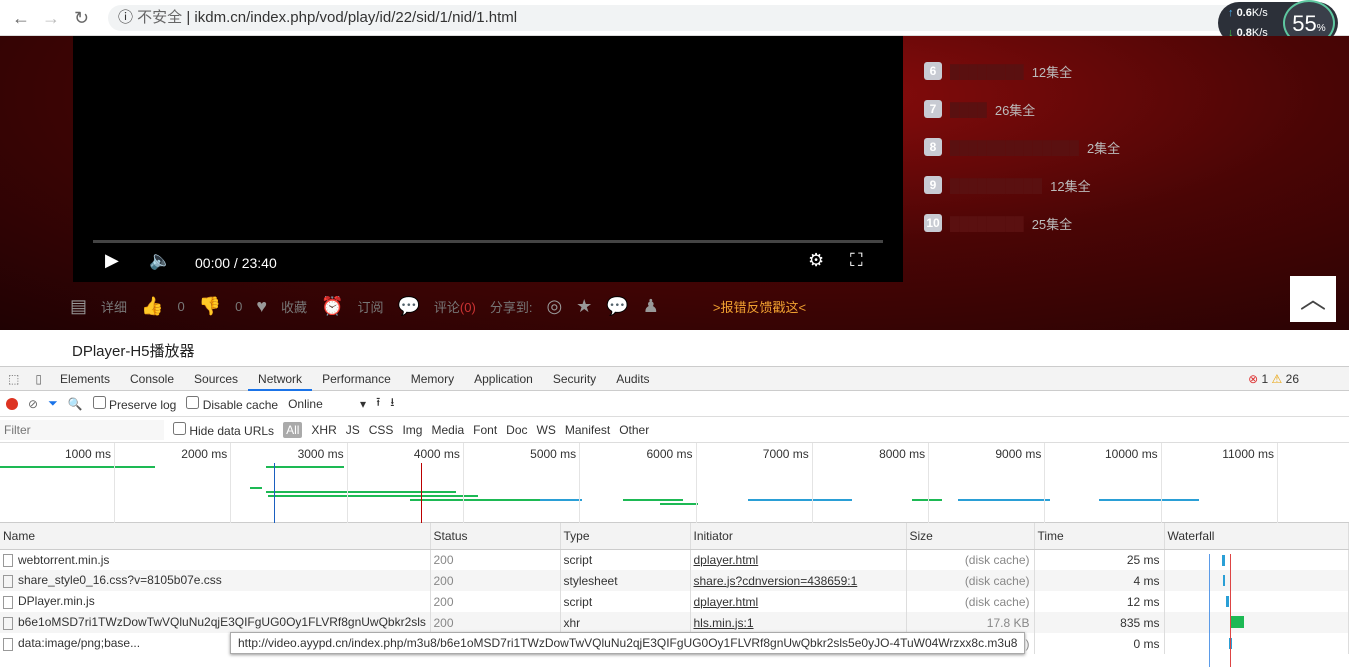 The width and height of the screenshot is (1349, 667). I want to click on tab-application: Application, so click(503, 379).